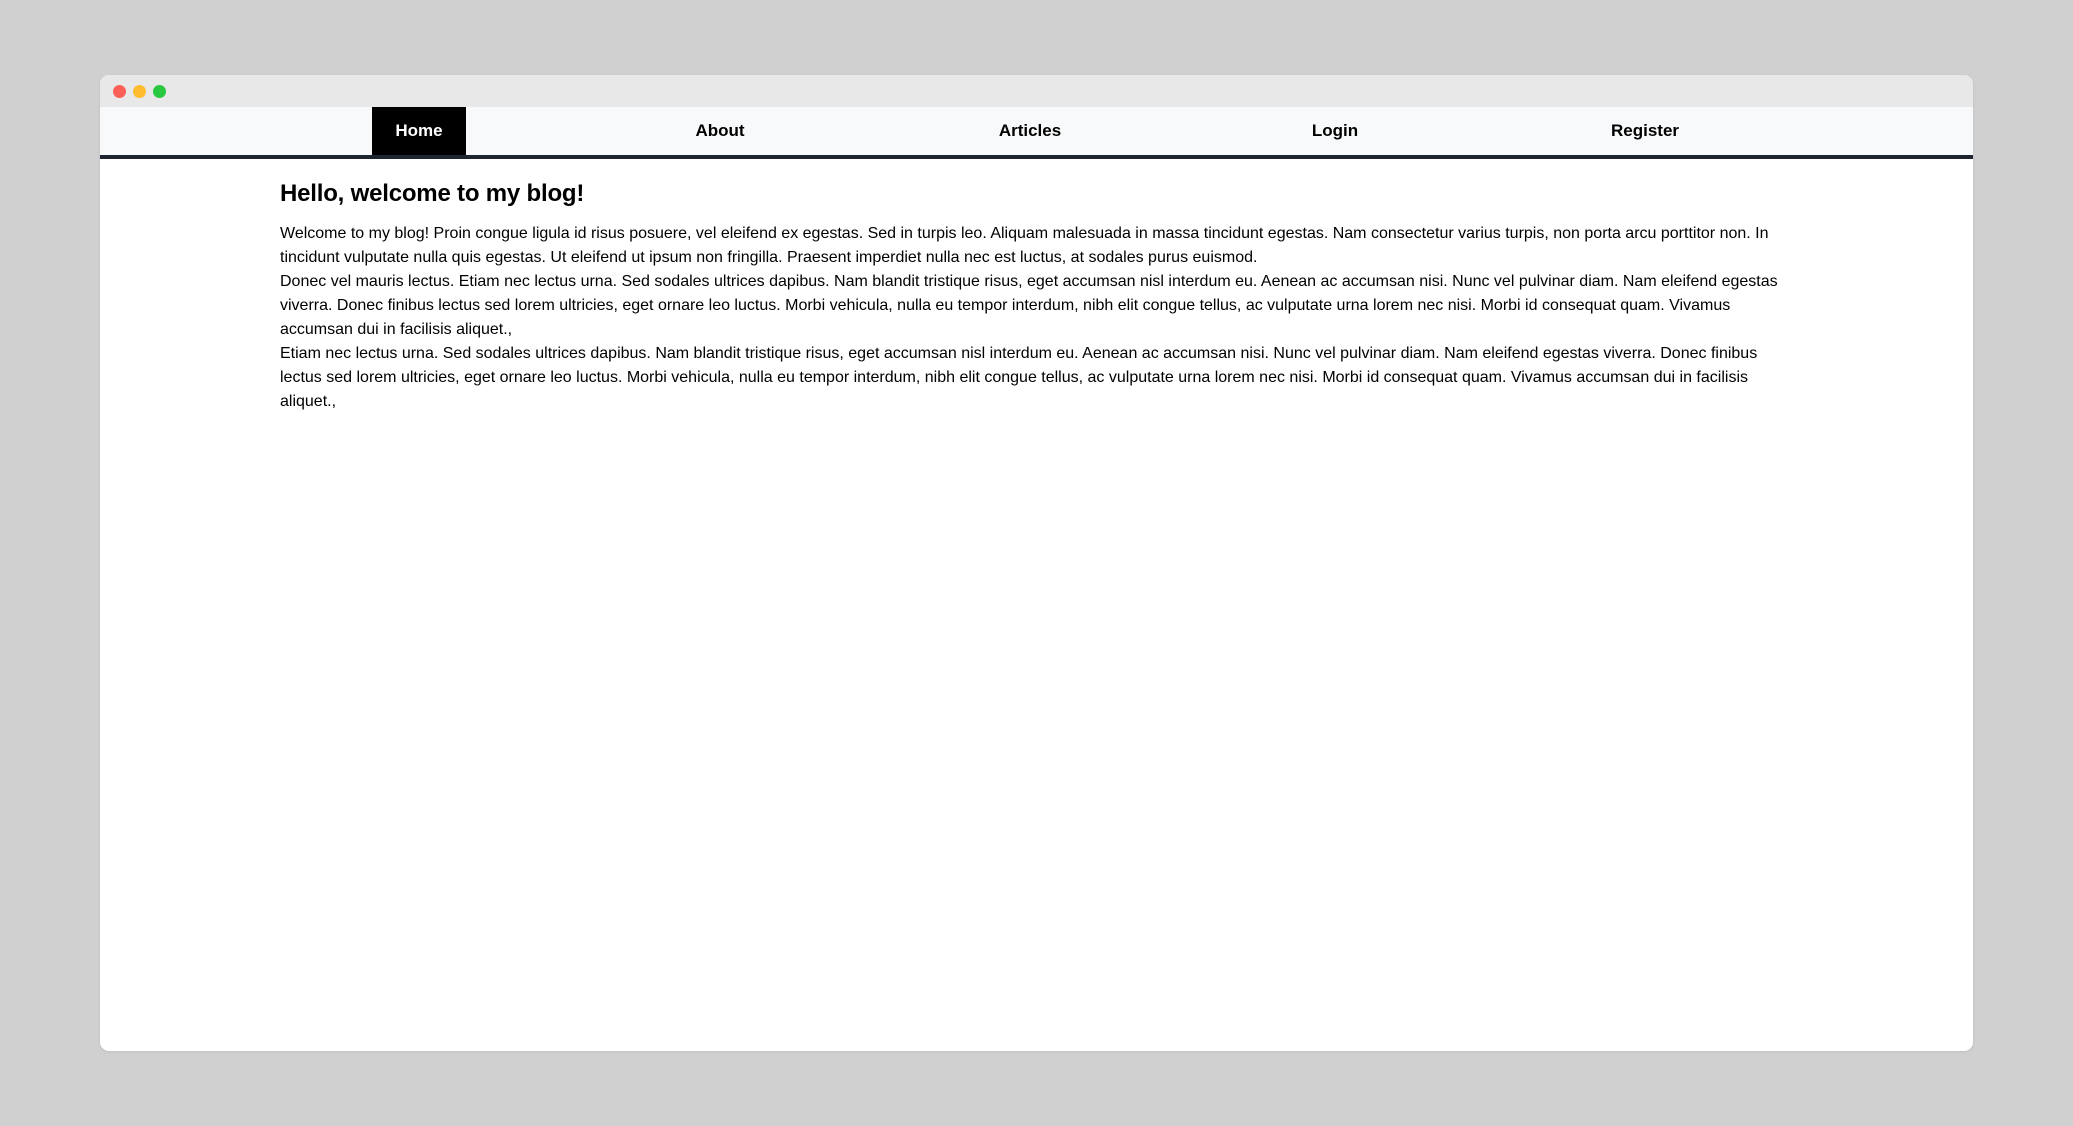  Describe the element at coordinates (419, 131) in the screenshot. I see `nav-item-home: Home` at that location.